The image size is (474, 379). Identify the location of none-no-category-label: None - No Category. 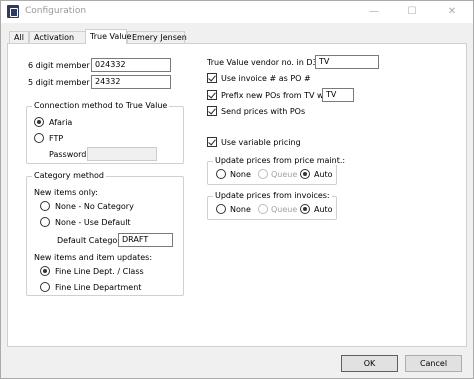
(94, 206).